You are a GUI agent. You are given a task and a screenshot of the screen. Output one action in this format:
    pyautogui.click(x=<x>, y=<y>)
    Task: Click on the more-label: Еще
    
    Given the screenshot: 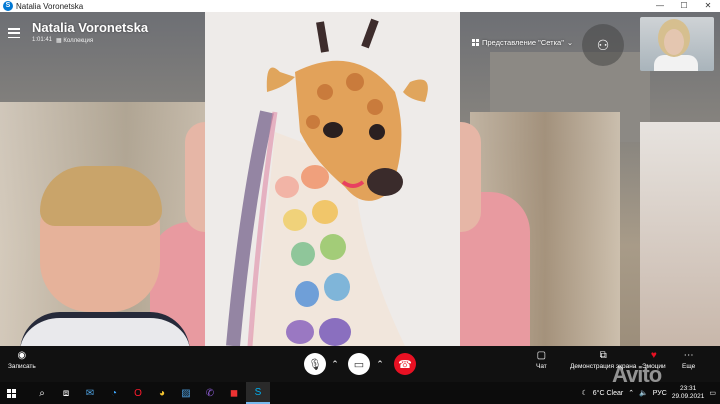 What is the action you would take?
    pyautogui.click(x=689, y=366)
    